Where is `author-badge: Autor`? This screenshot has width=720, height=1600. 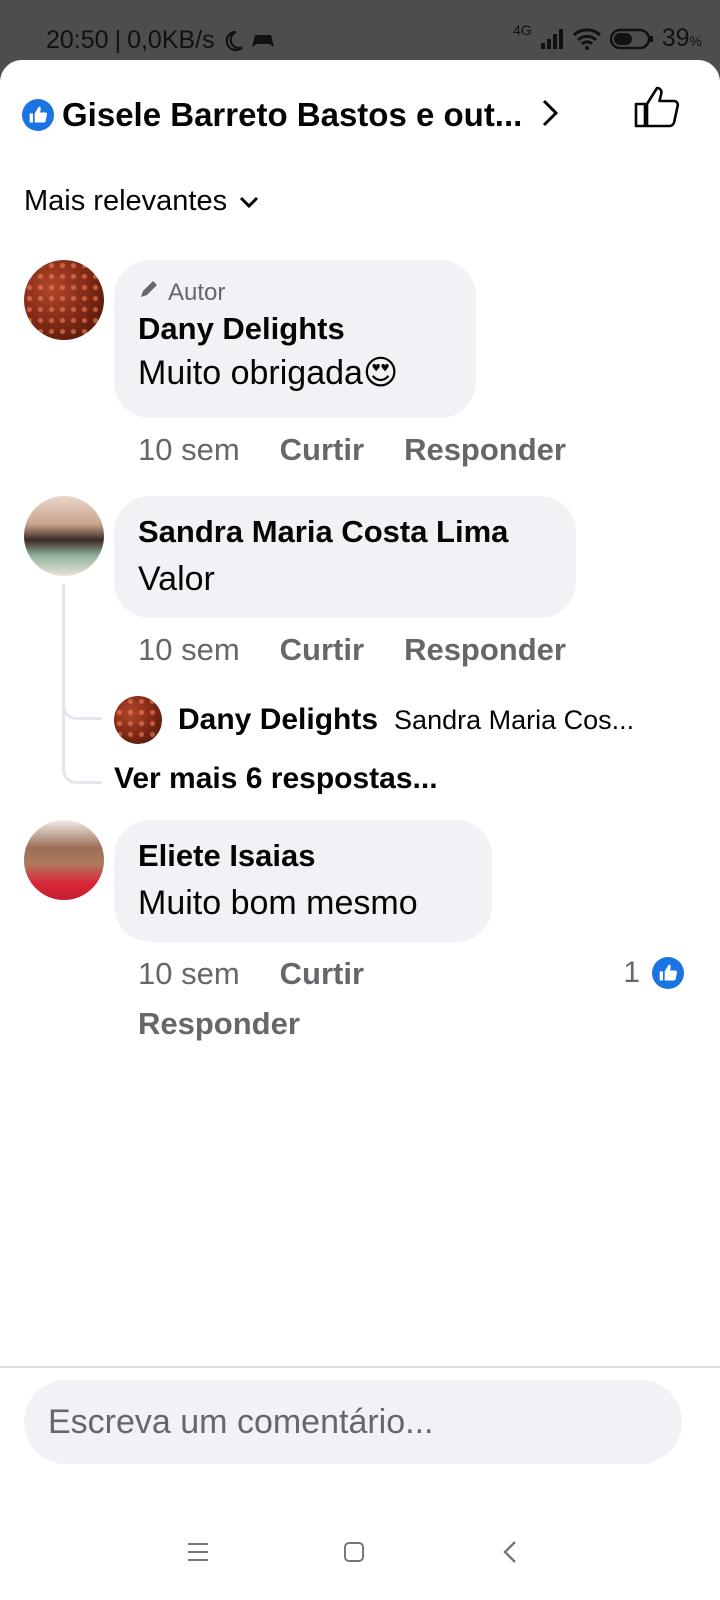 author-badge: Autor is located at coordinates (295, 292).